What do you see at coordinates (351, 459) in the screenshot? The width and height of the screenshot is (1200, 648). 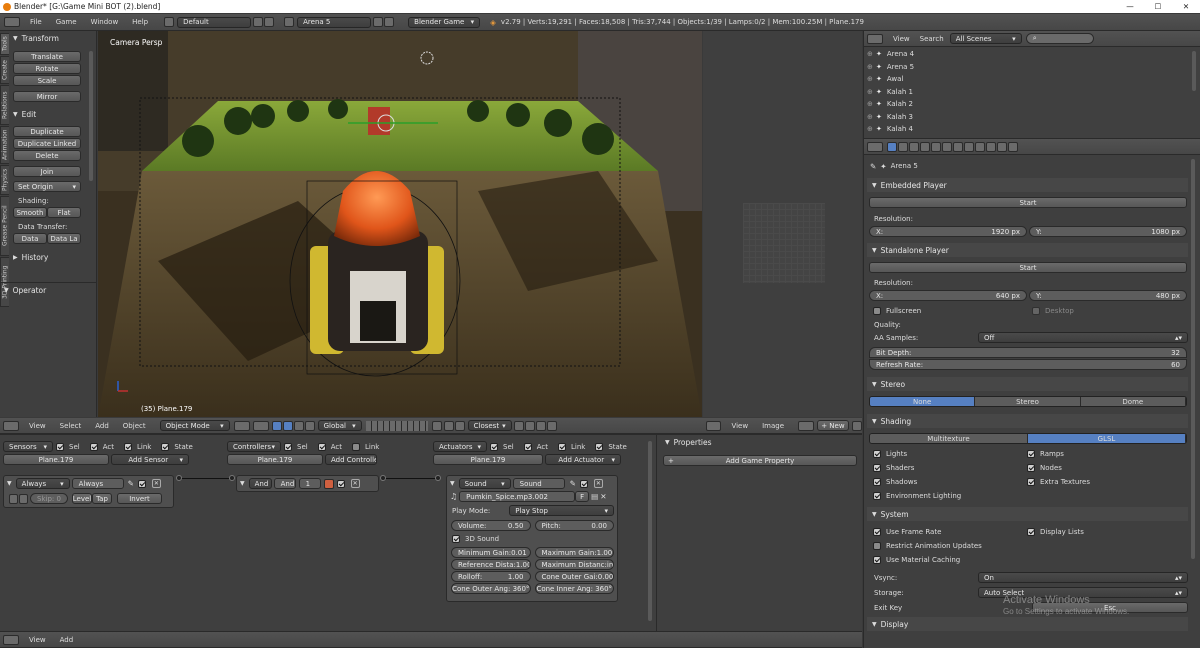 I see `add-controller-select: Add Controller▾` at bounding box center [351, 459].